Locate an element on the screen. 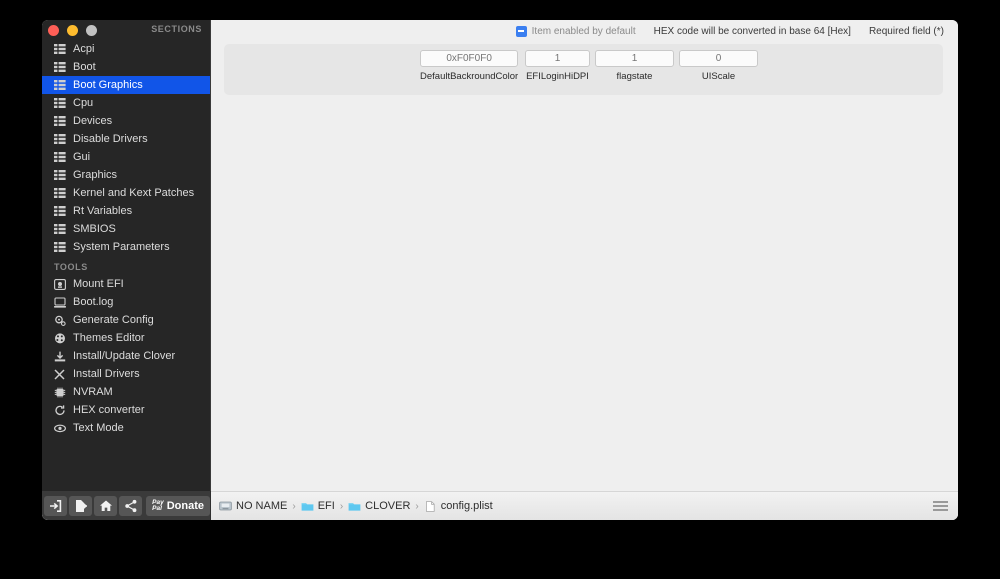 This screenshot has width=1000, height=579. eye-icon is located at coordinates (60, 428).